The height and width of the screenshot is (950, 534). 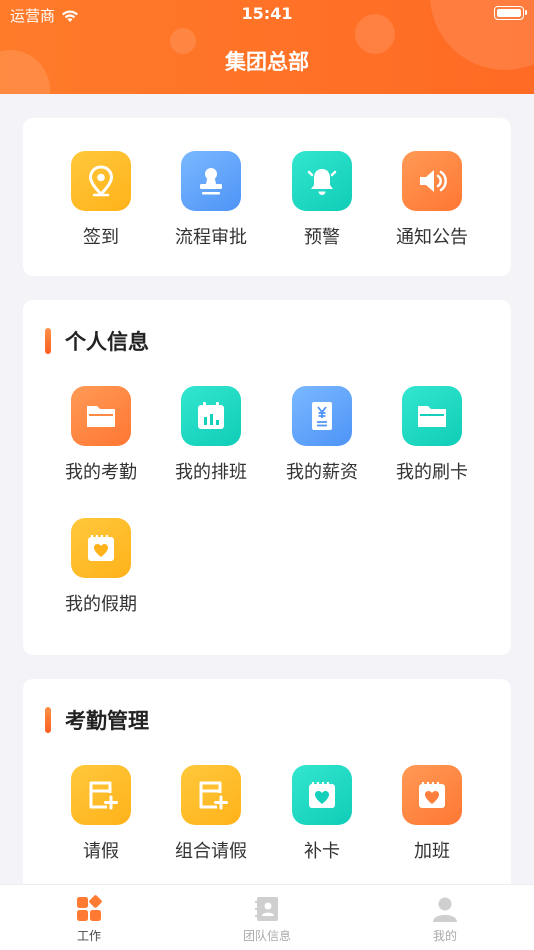 I want to click on tab-mine: 我的, so click(x=445, y=919).